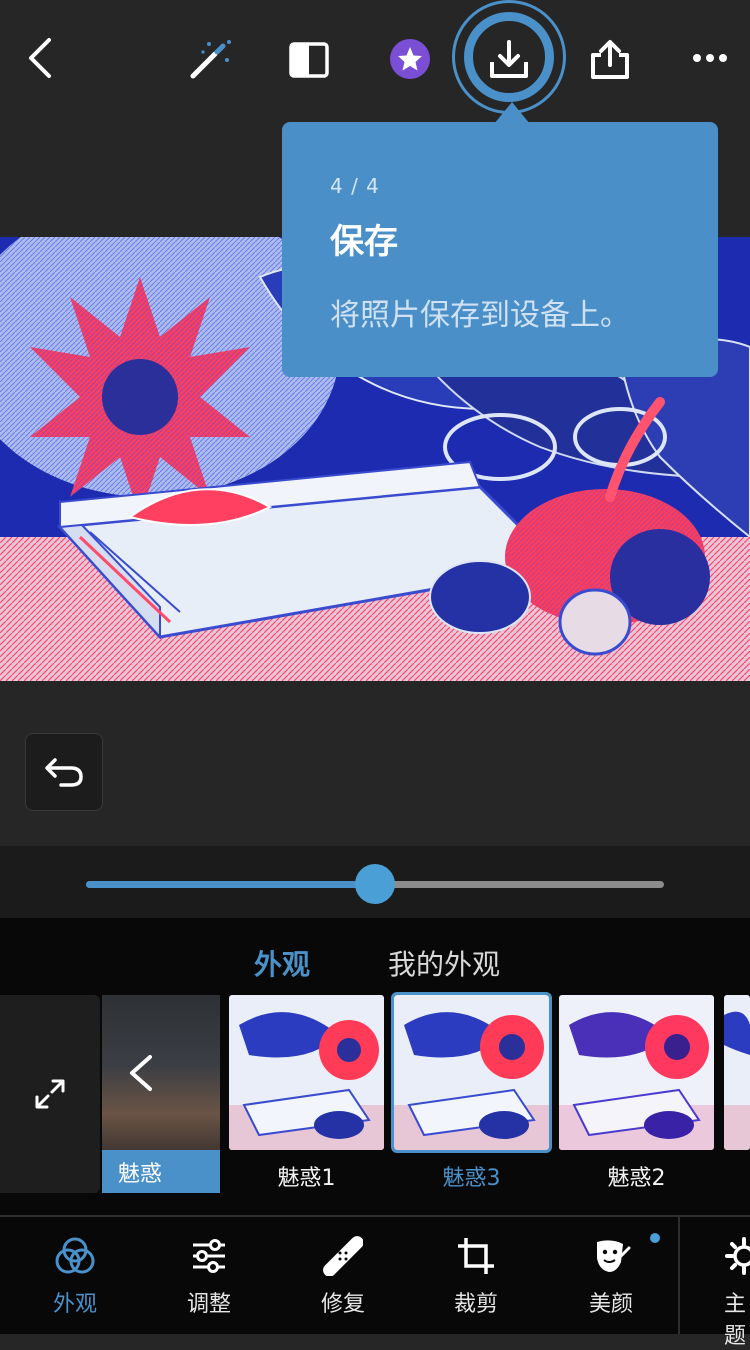  Describe the element at coordinates (735, 1320) in the screenshot. I see `nav-label-theme: 主题` at that location.